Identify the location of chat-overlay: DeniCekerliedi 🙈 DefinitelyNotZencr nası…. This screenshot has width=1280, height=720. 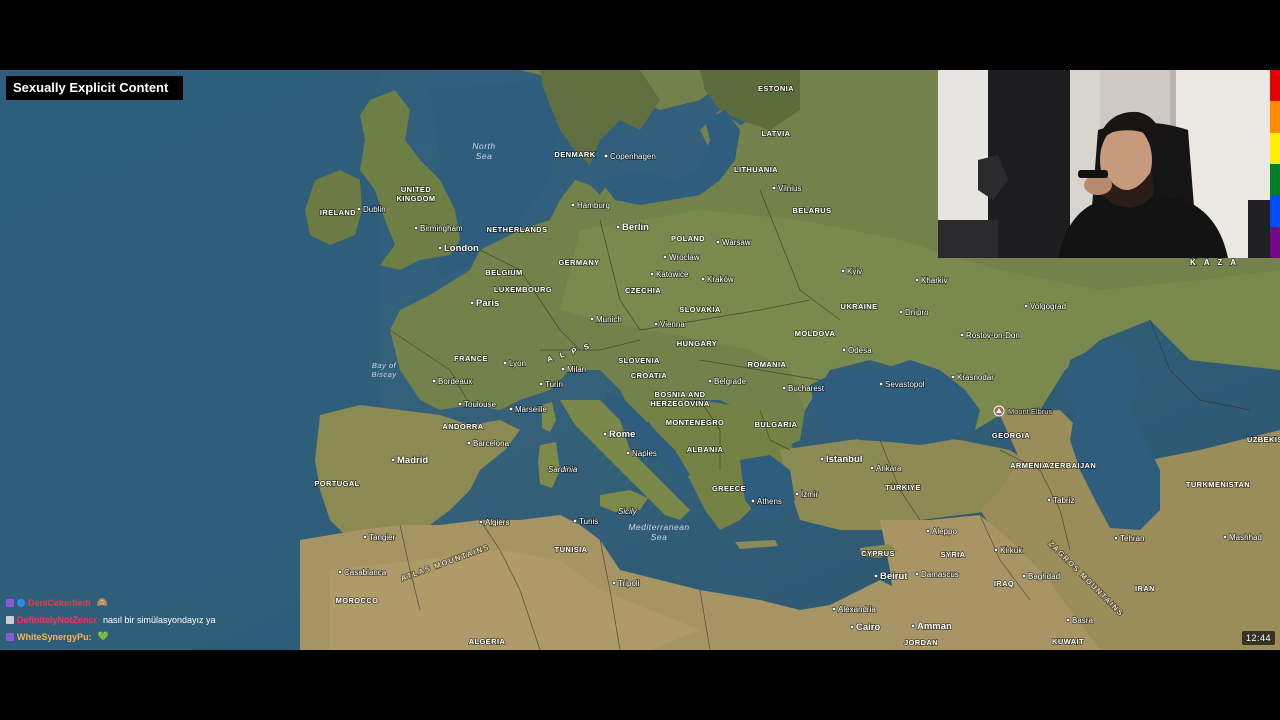
(111, 619).